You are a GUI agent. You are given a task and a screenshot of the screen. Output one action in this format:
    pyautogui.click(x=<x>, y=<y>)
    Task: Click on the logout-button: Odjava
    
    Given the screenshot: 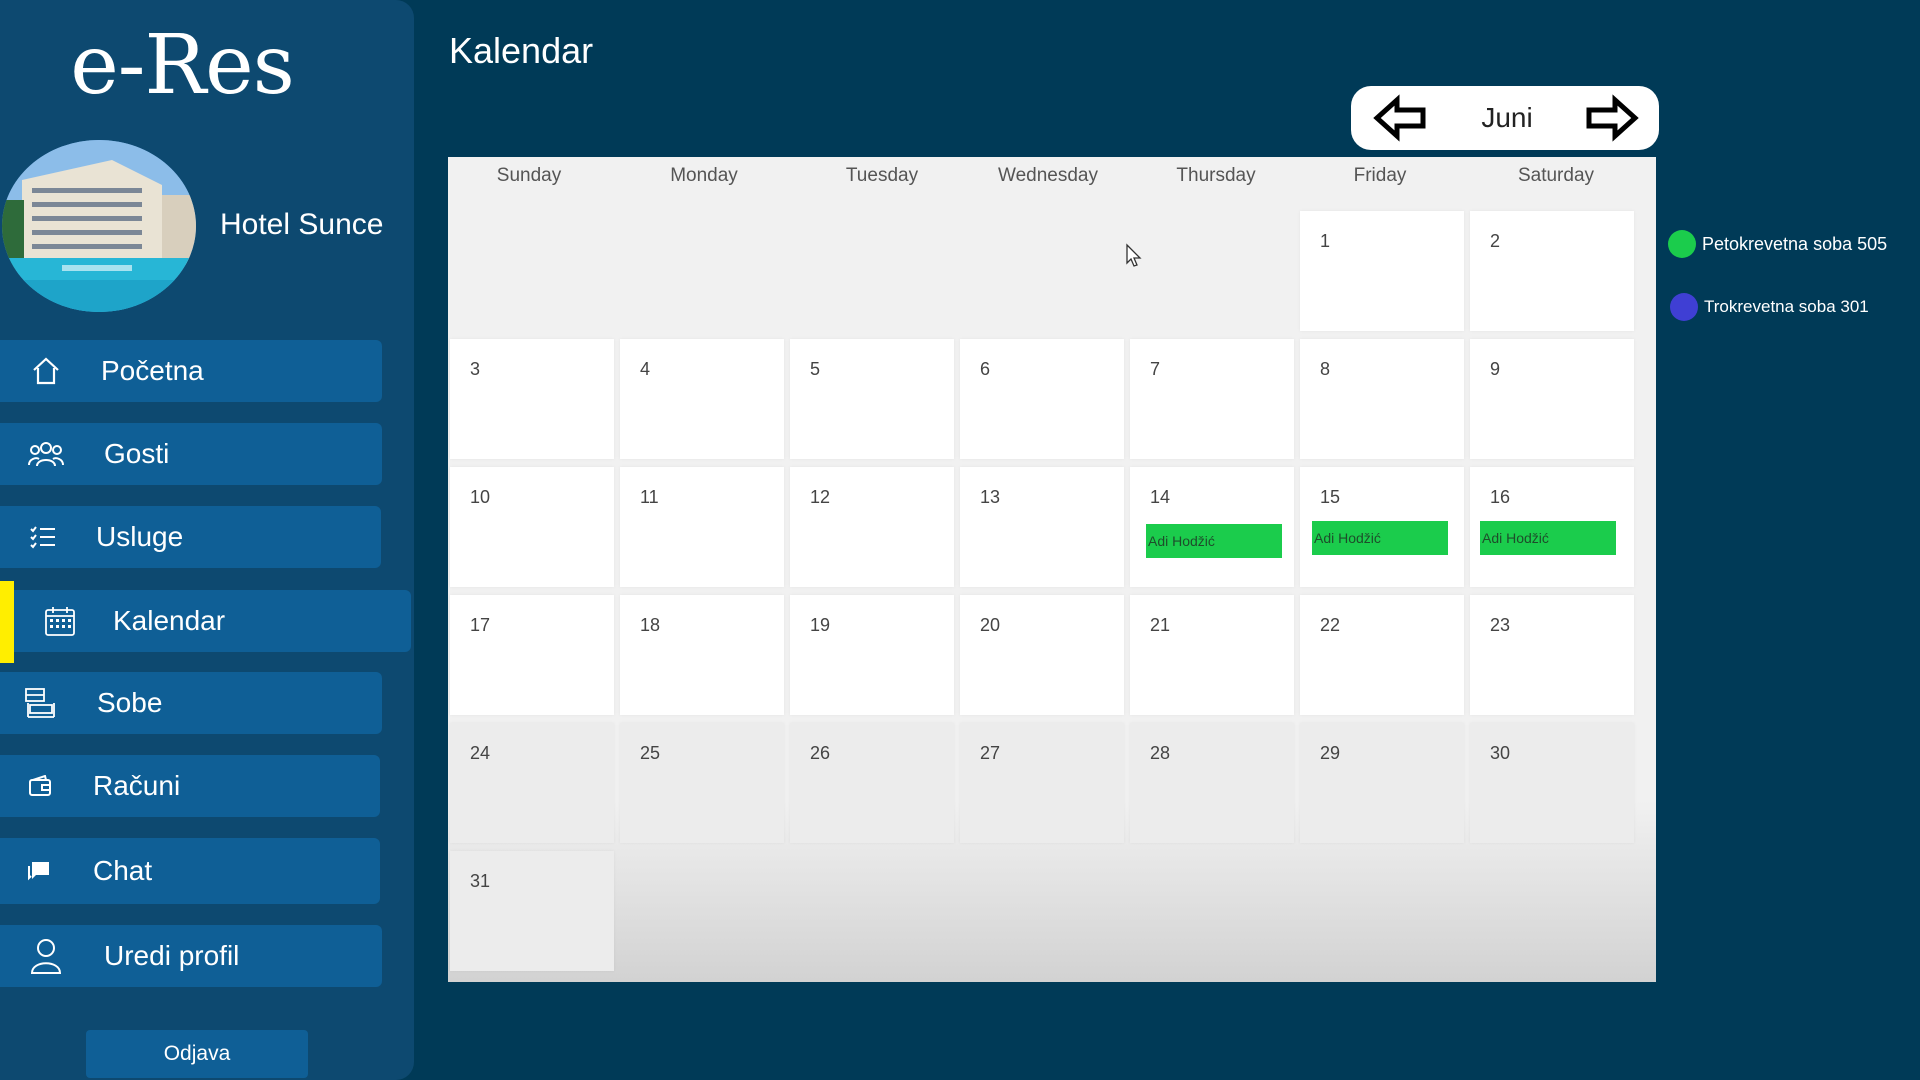 What is the action you would take?
    pyautogui.click(x=197, y=1054)
    